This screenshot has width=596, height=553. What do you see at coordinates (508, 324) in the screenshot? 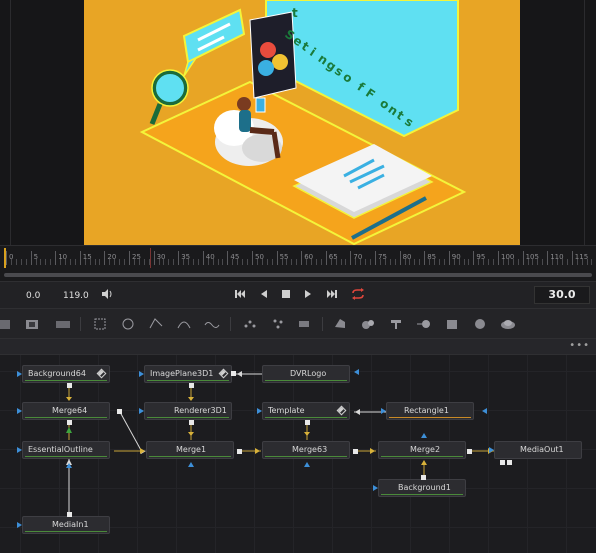
I see `imageplane-tool` at bounding box center [508, 324].